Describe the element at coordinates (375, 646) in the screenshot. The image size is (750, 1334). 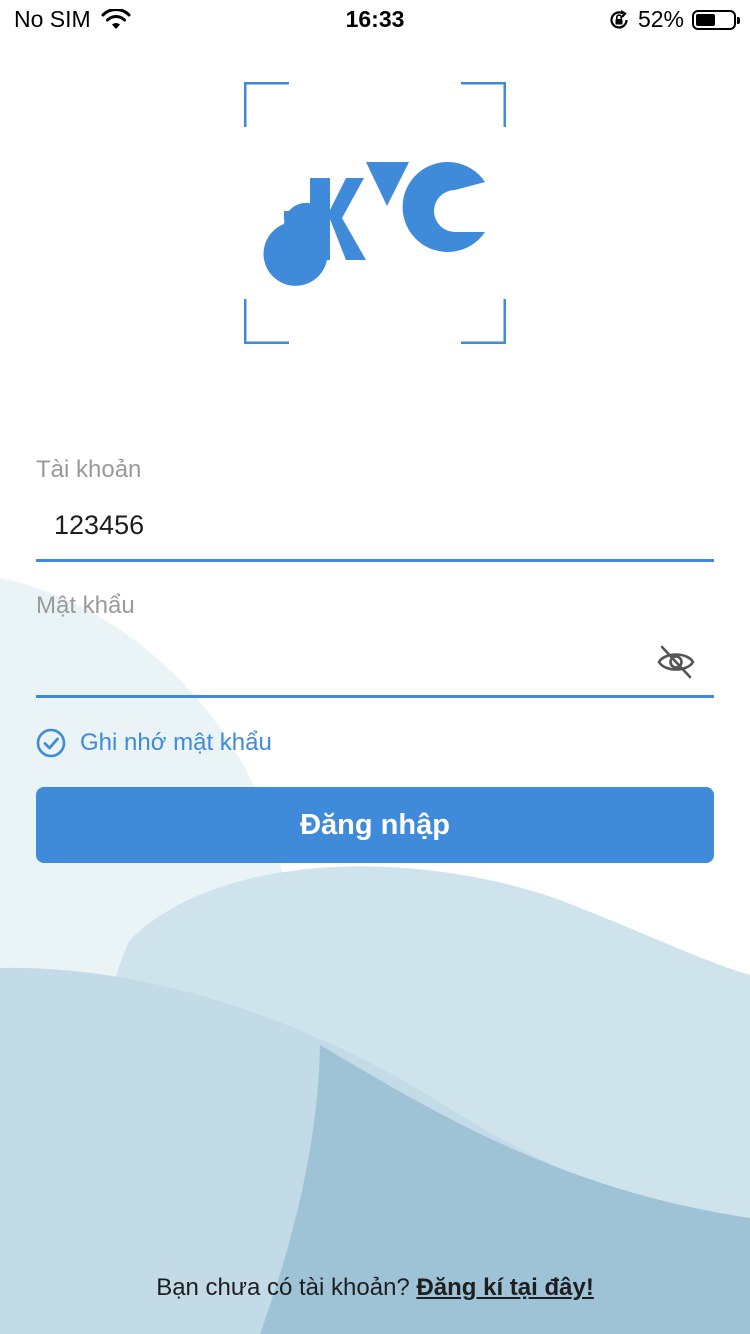
I see `password-field: Mật khẩu` at that location.